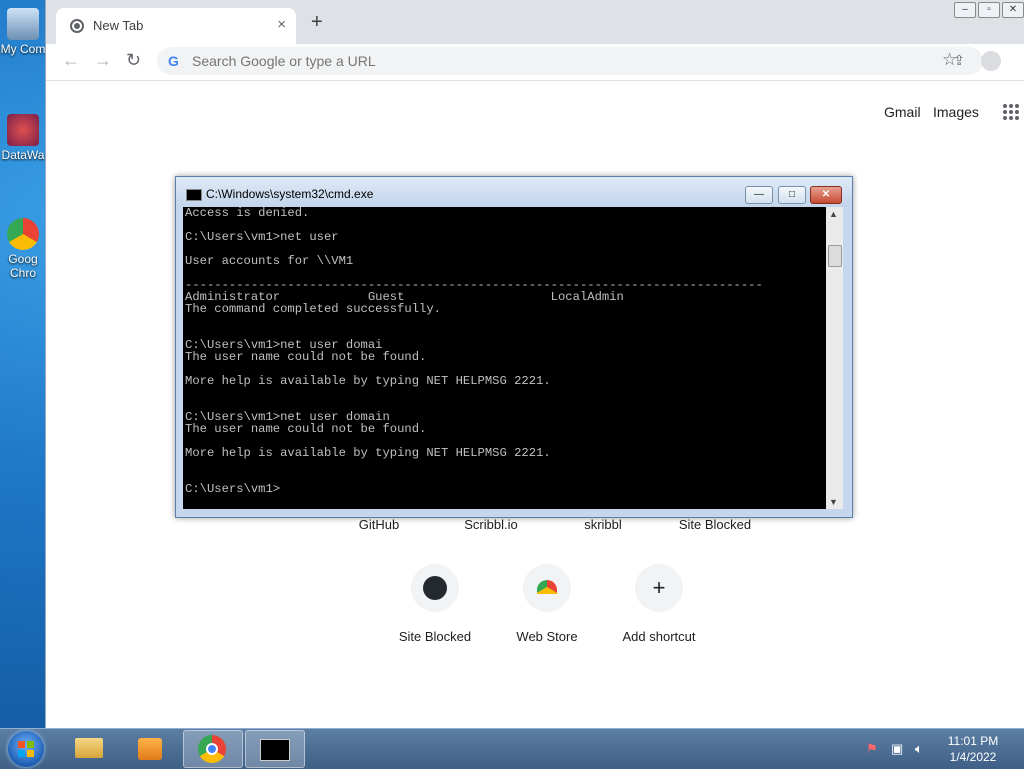 This screenshot has width=1024, height=769. I want to click on web-store-icon, so click(547, 587).